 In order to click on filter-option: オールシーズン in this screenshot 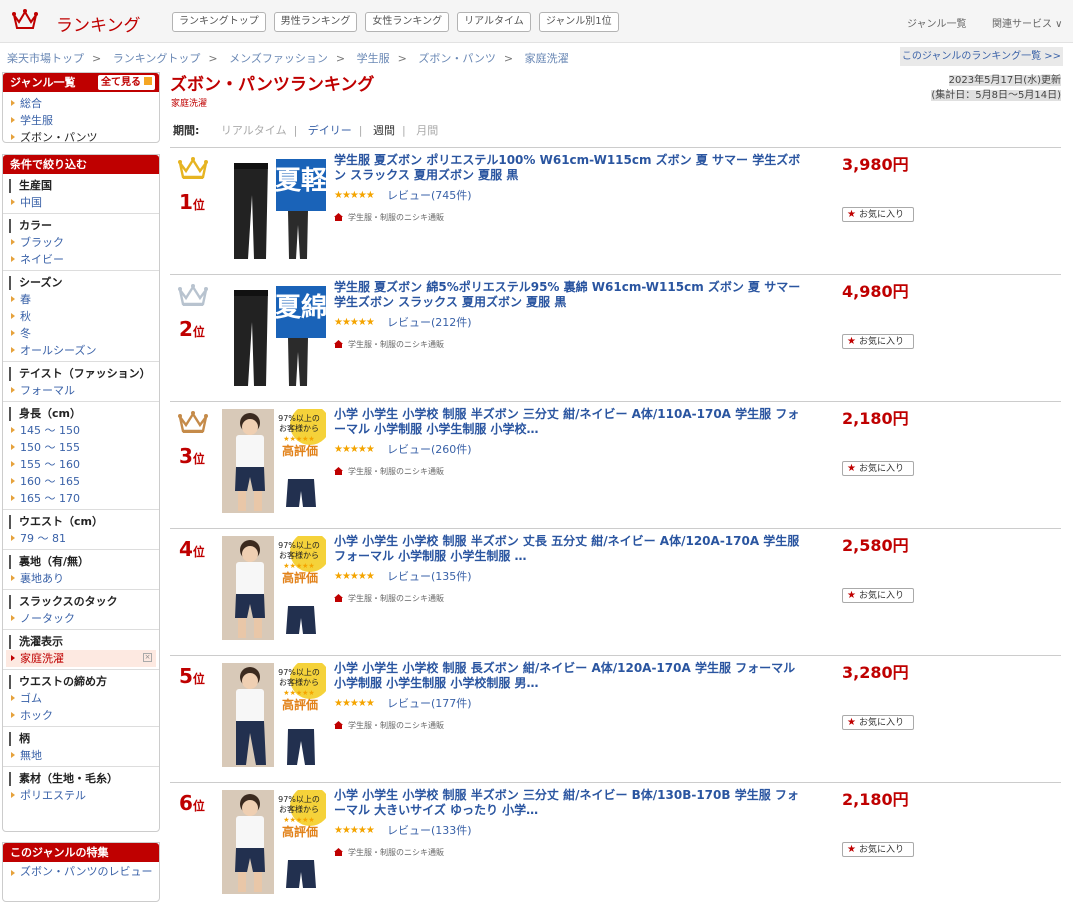, I will do `click(81, 350)`.